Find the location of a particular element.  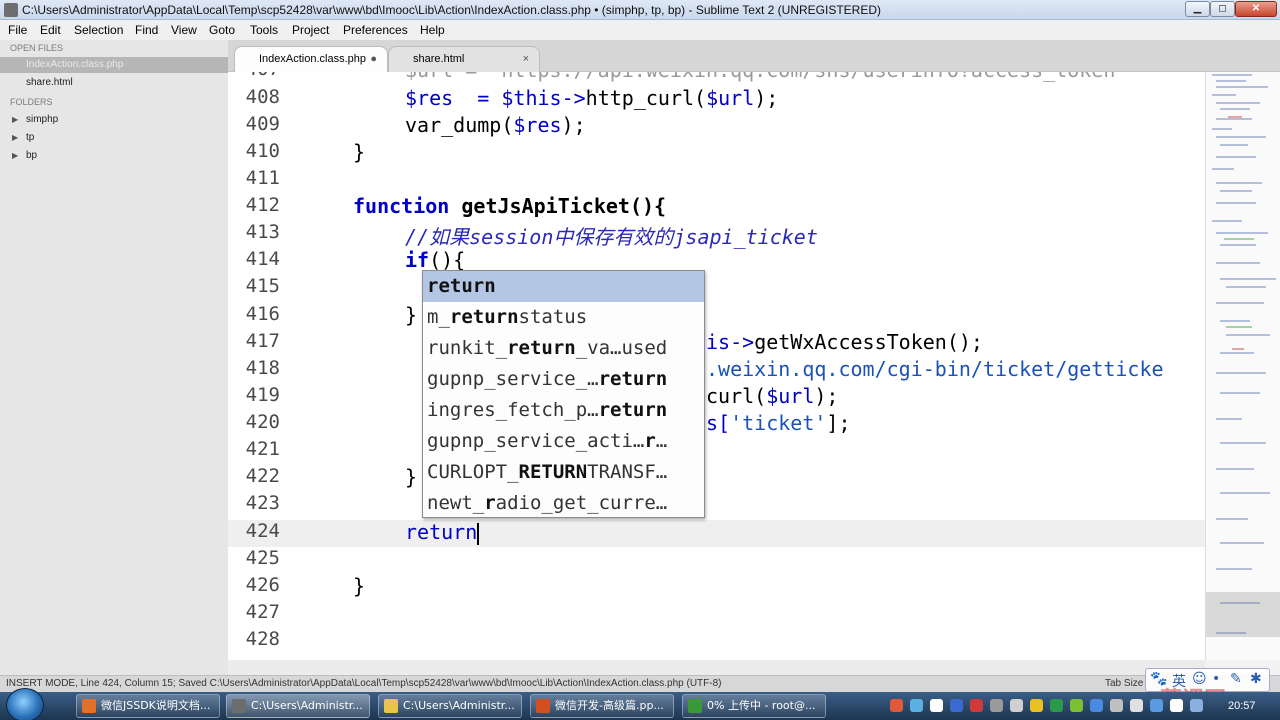

tab-share-html: share.html × is located at coordinates (464, 59).